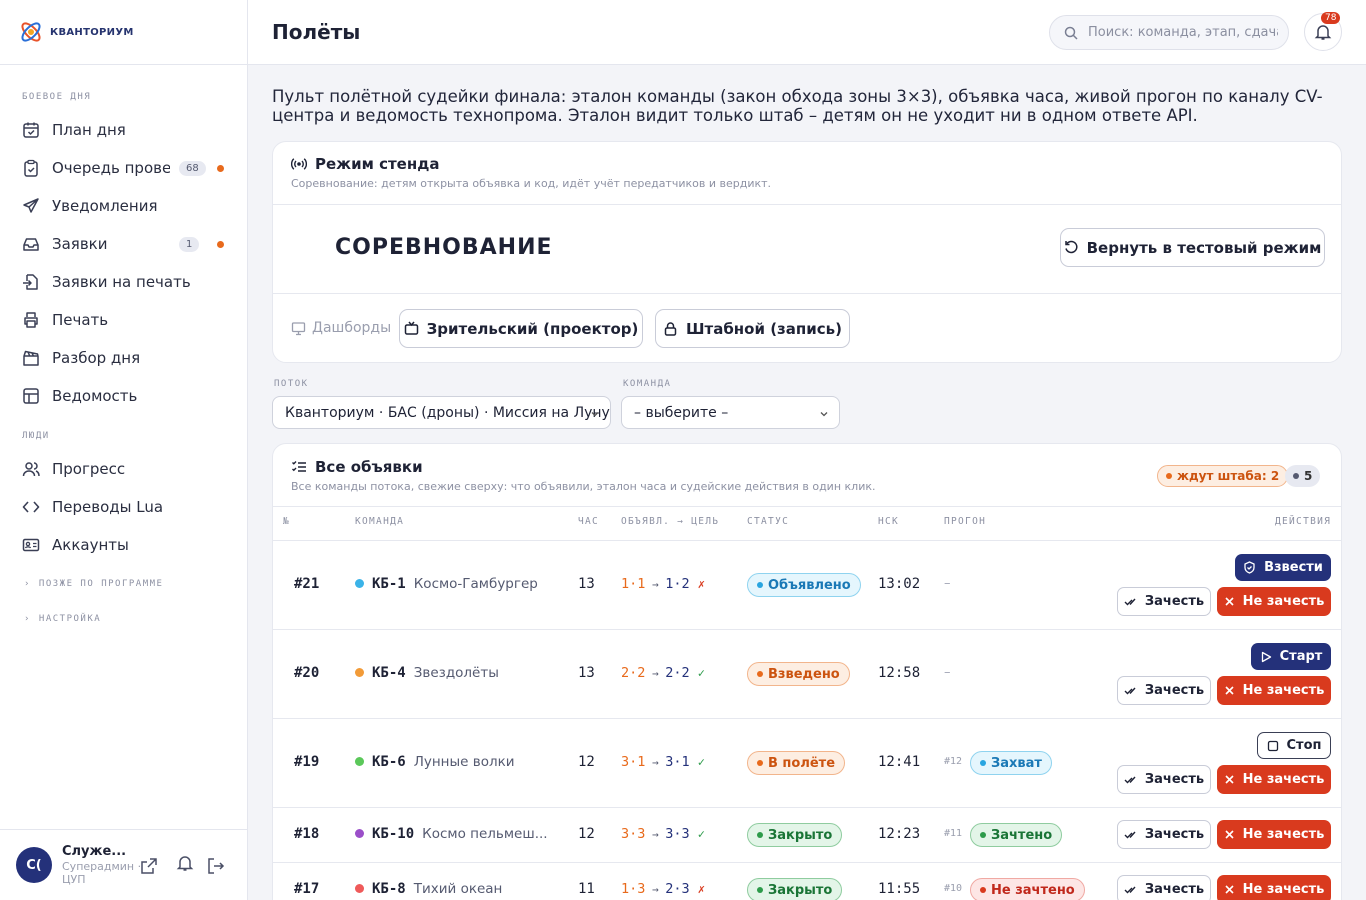 This screenshot has width=1366, height=900. I want to click on status-badge: Закрыто, so click(795, 835).